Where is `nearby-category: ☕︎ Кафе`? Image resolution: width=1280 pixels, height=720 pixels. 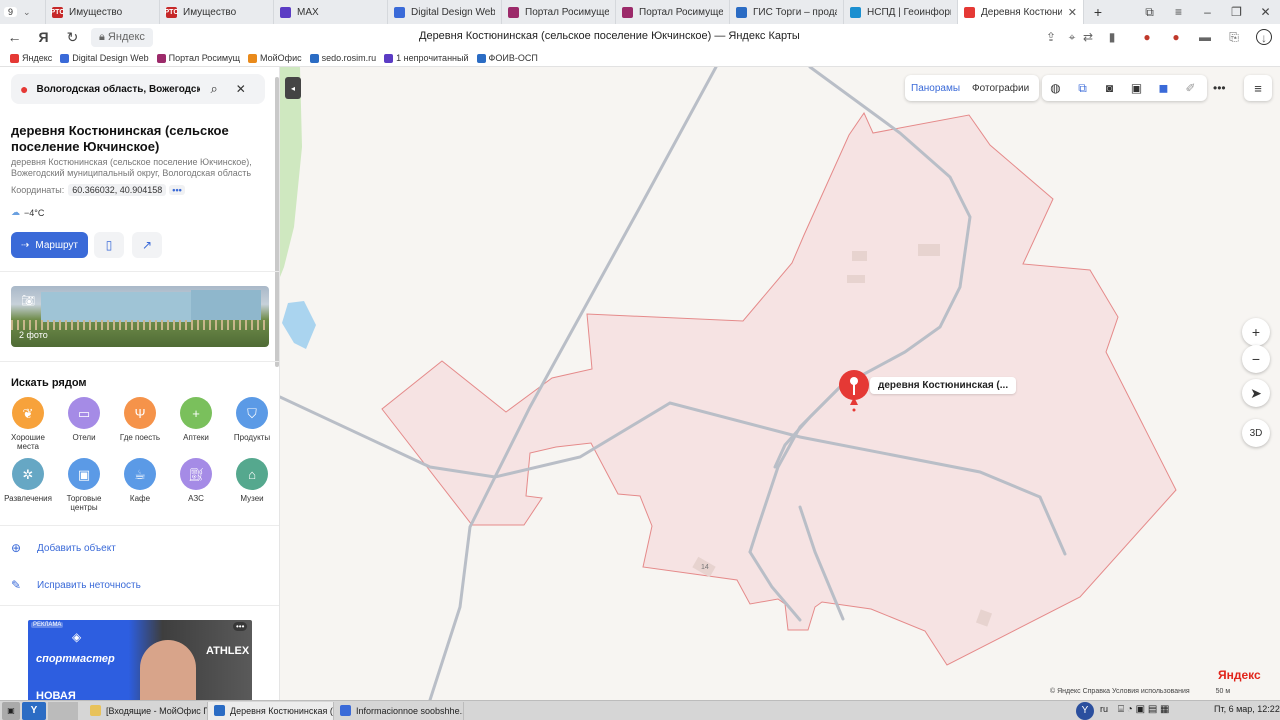 nearby-category: ☕︎ Кафе is located at coordinates (140, 480).